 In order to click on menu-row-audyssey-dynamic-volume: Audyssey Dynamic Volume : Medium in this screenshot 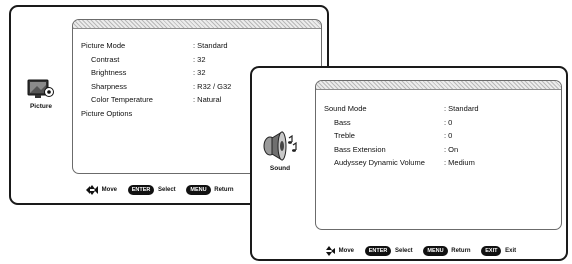, I will do `click(440, 163)`.